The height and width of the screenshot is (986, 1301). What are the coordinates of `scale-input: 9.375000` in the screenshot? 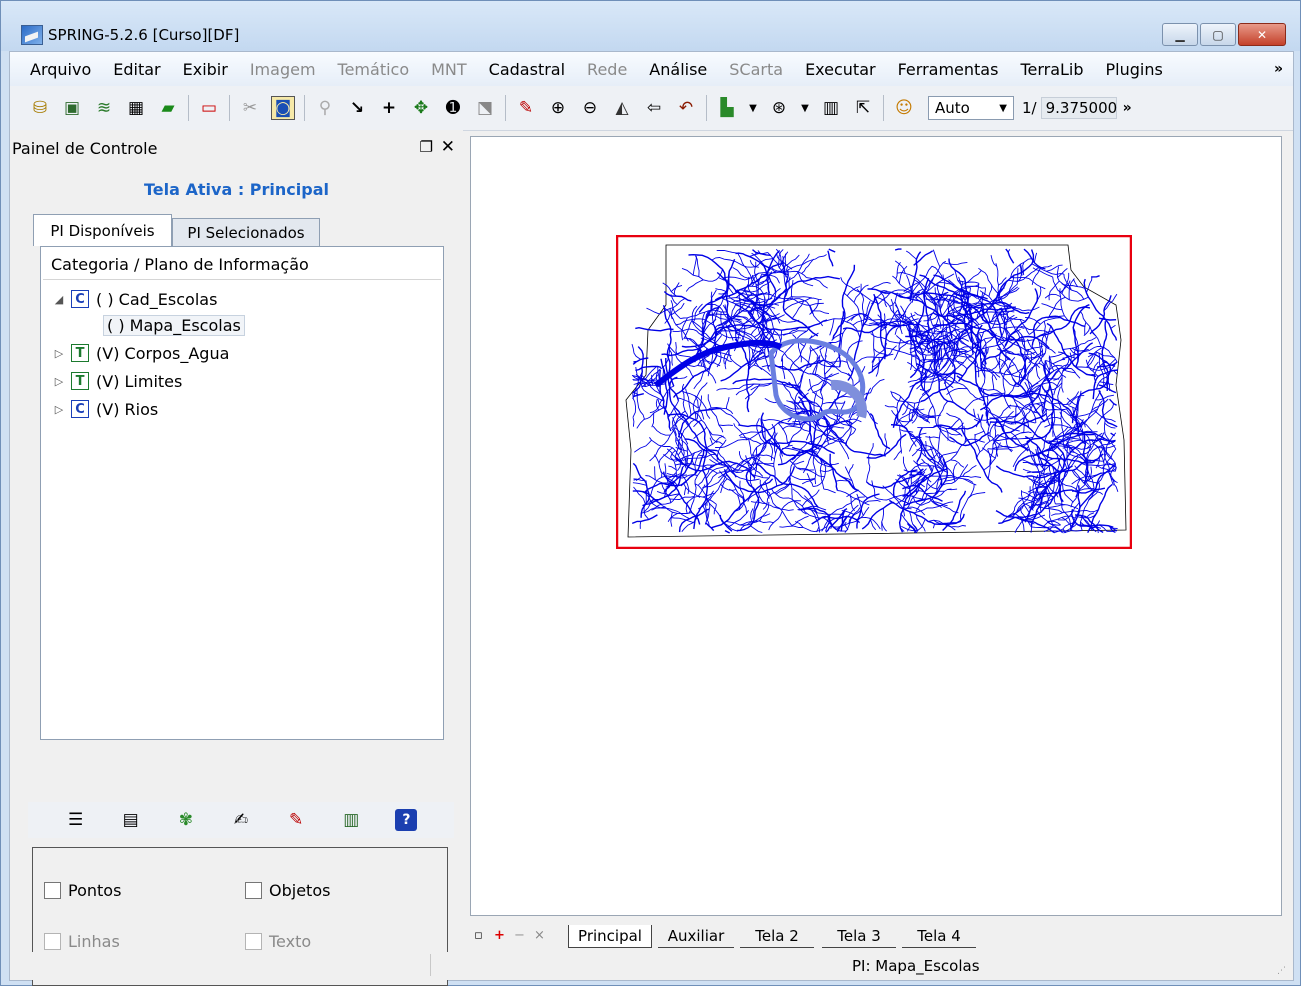 It's located at (1078, 108).